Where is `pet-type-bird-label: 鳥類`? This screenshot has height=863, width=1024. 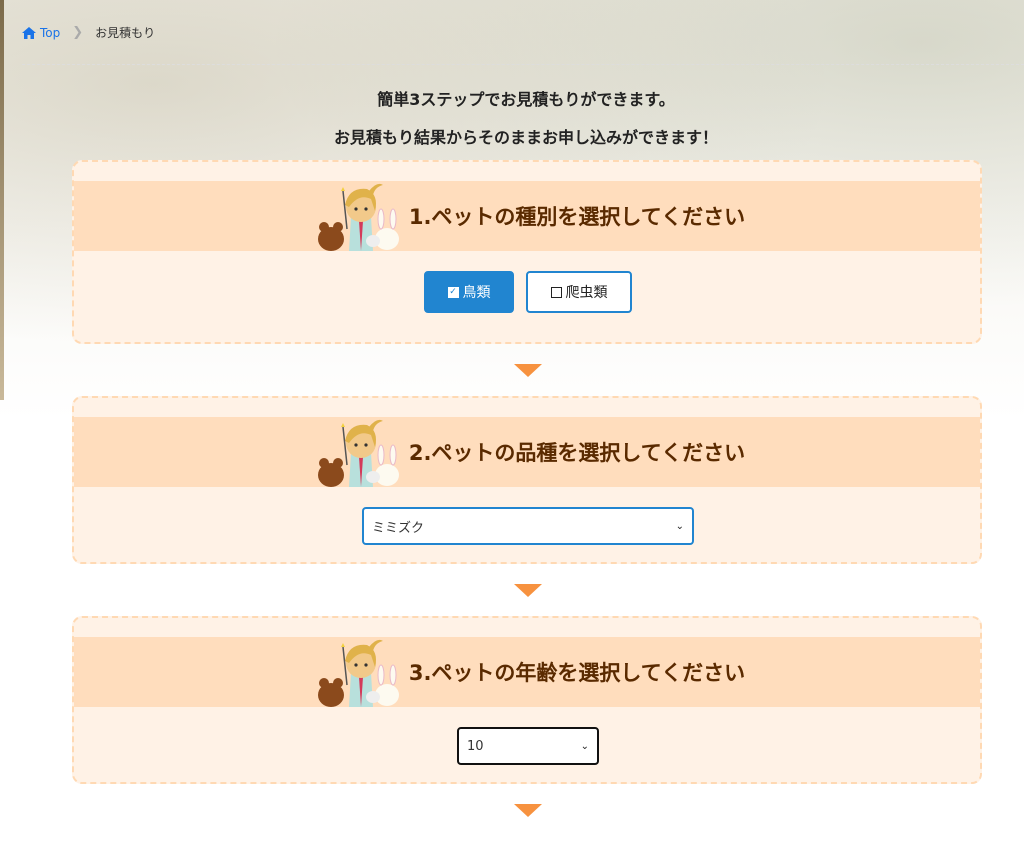
pet-type-bird-label: 鳥類 is located at coordinates (476, 293).